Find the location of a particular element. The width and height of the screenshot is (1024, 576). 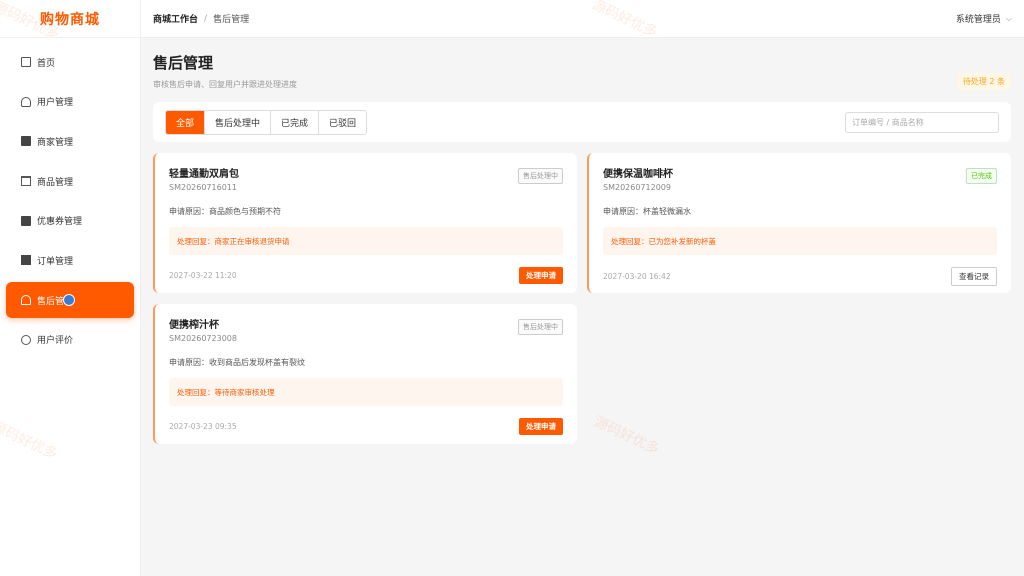

user-name: 系统管理员 is located at coordinates (978, 20).